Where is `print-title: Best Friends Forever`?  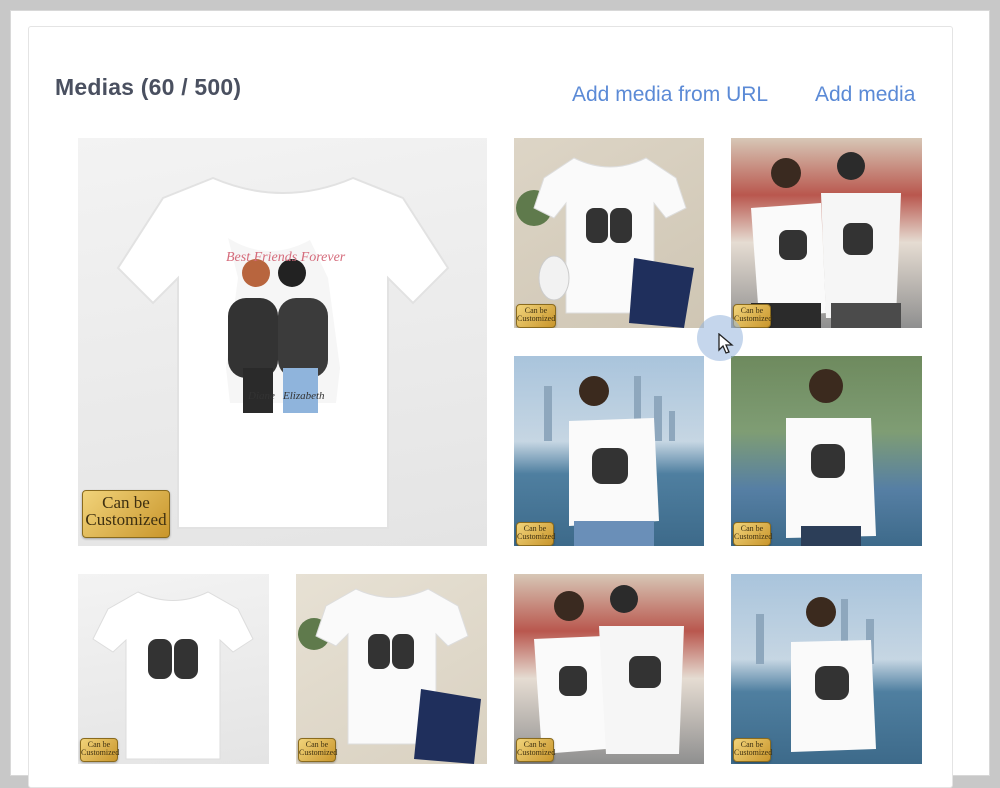
print-title: Best Friends Forever is located at coordinates (286, 257).